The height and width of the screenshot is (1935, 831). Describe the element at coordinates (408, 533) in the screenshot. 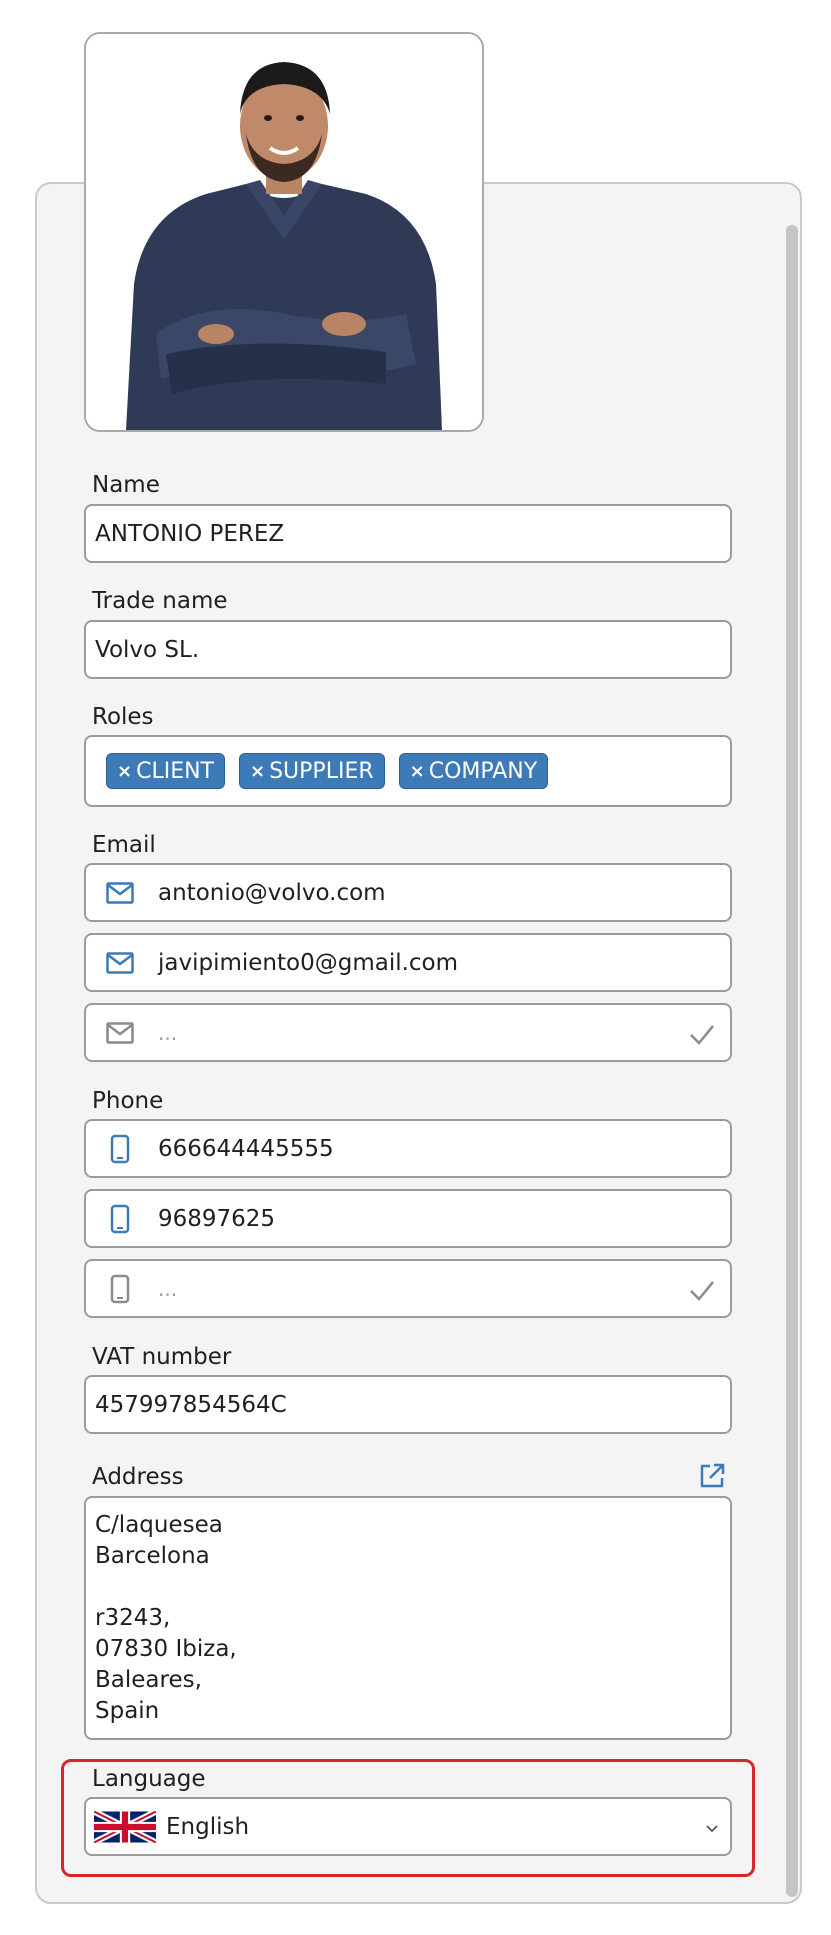

I see `name-input: ANTONIO PEREZ` at that location.